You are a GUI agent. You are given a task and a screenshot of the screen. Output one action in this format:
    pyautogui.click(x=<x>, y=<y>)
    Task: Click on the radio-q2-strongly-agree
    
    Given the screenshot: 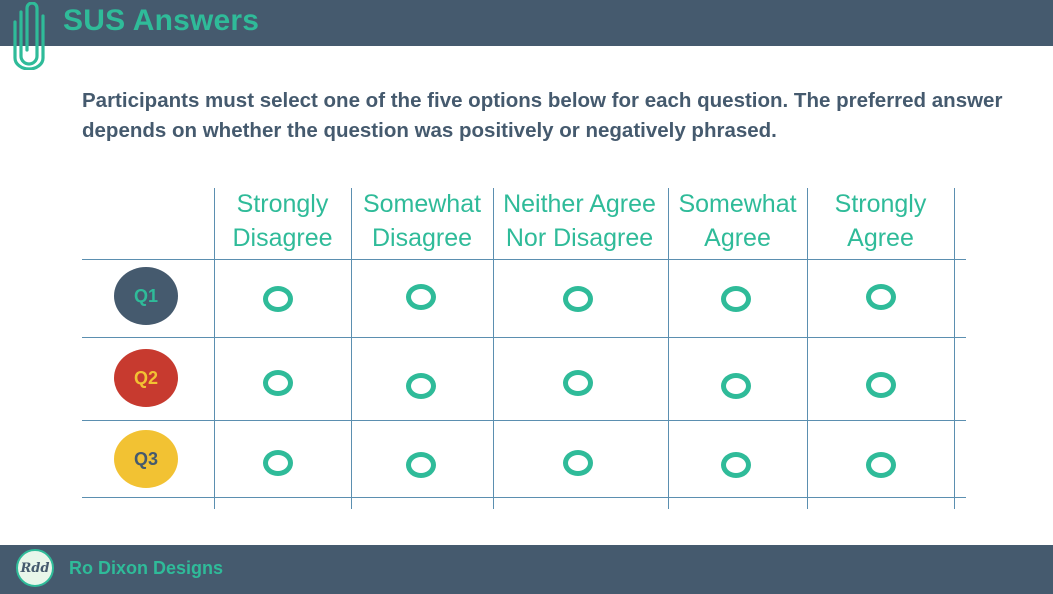 What is the action you would take?
    pyautogui.click(x=881, y=385)
    